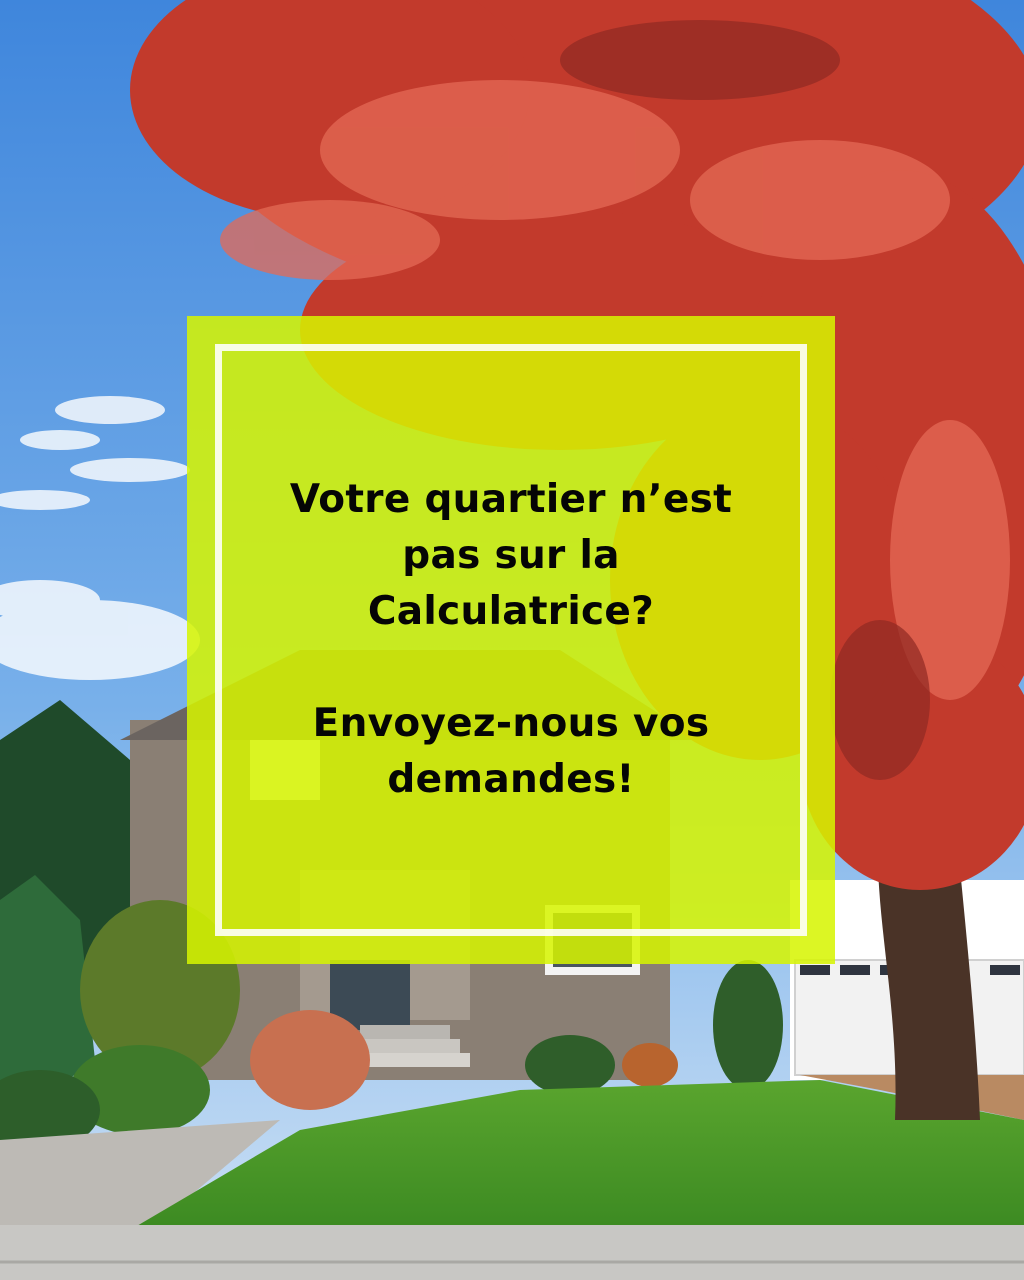 The width and height of the screenshot is (1024, 1280). Describe the element at coordinates (511, 779) in the screenshot. I see `cta-line-2: demandes!` at that location.